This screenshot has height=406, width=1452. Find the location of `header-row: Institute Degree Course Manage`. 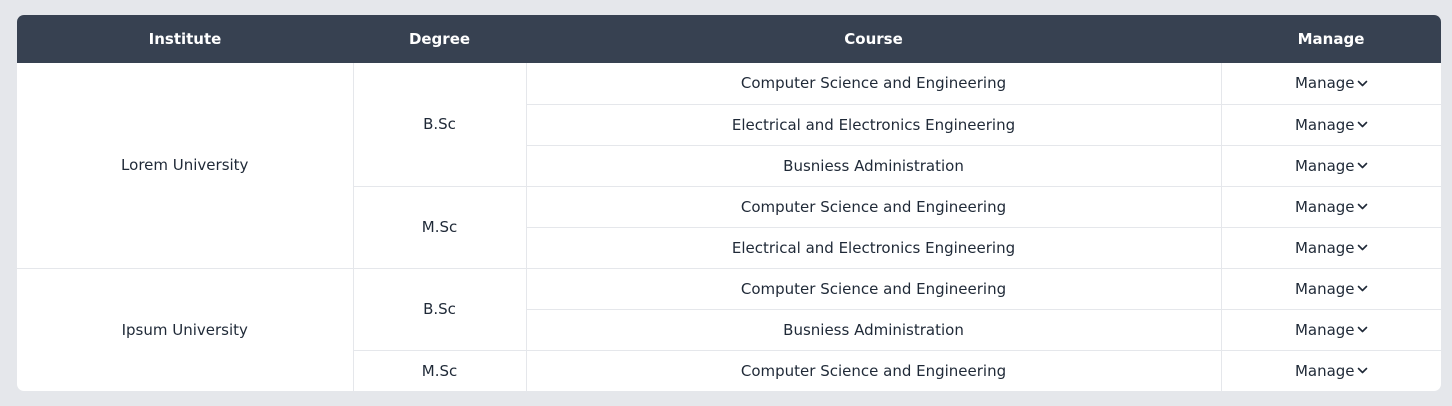

header-row: Institute Degree Course Manage is located at coordinates (729, 39).